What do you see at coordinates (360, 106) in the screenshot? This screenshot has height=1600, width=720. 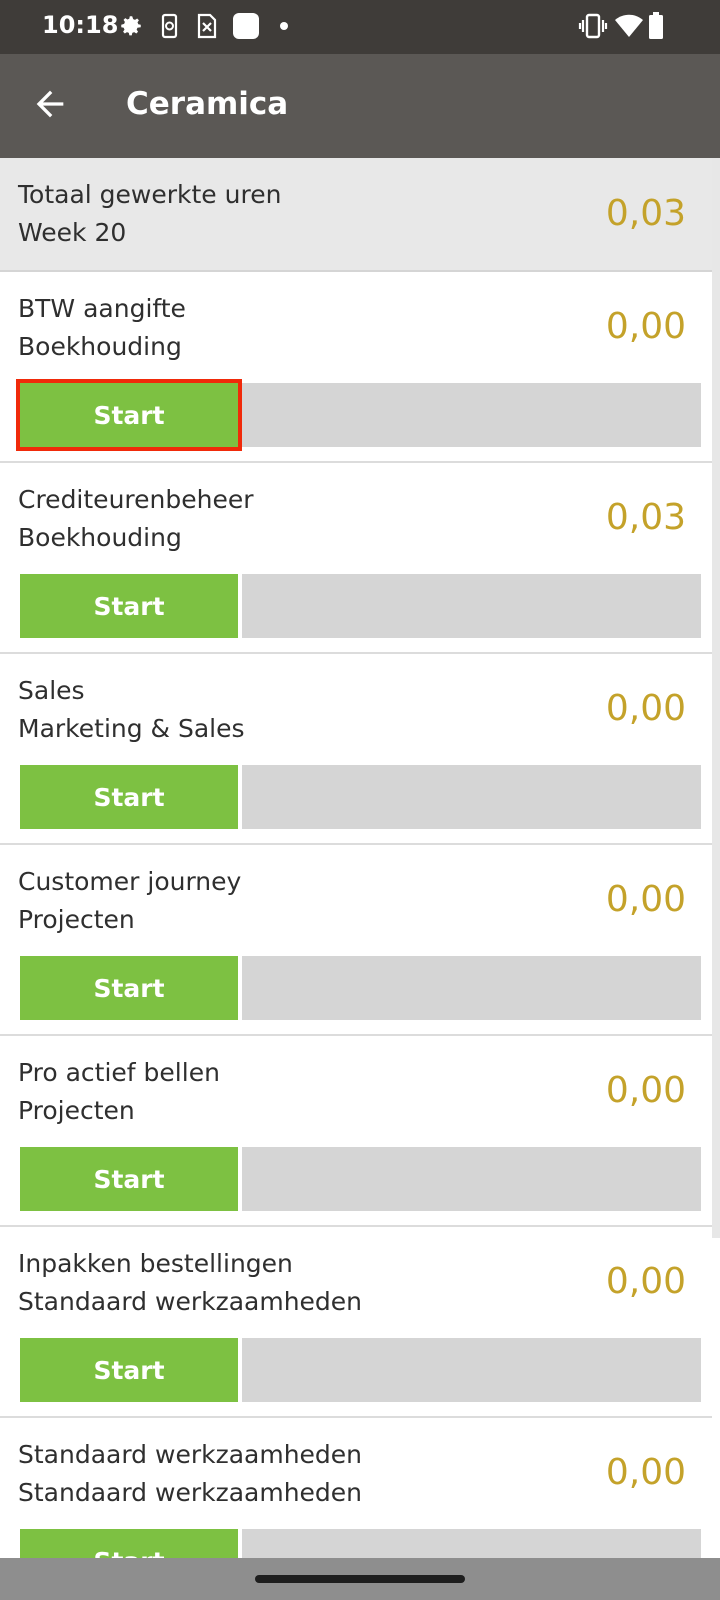 I see `app-bar: Ceramica` at bounding box center [360, 106].